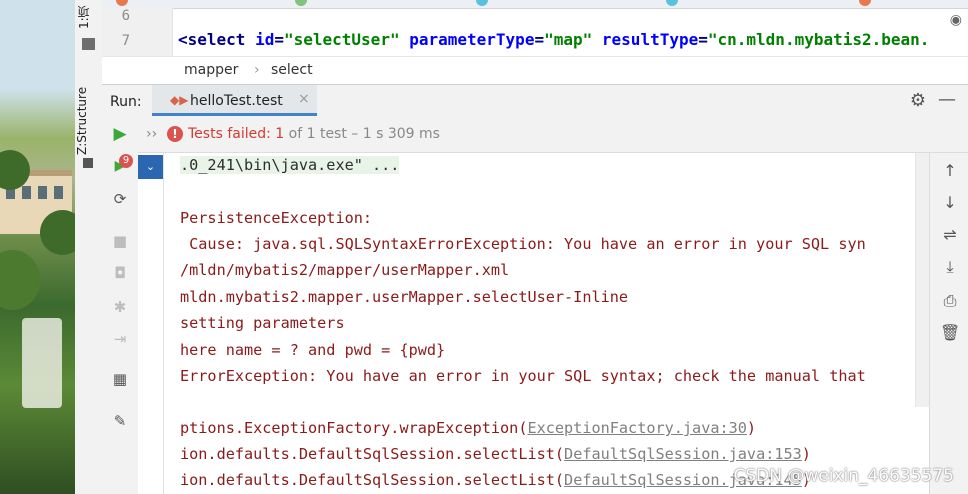 The height and width of the screenshot is (494, 968). Describe the element at coordinates (950, 267) in the screenshot. I see `scroll-to-end-icon: ⤓` at that location.